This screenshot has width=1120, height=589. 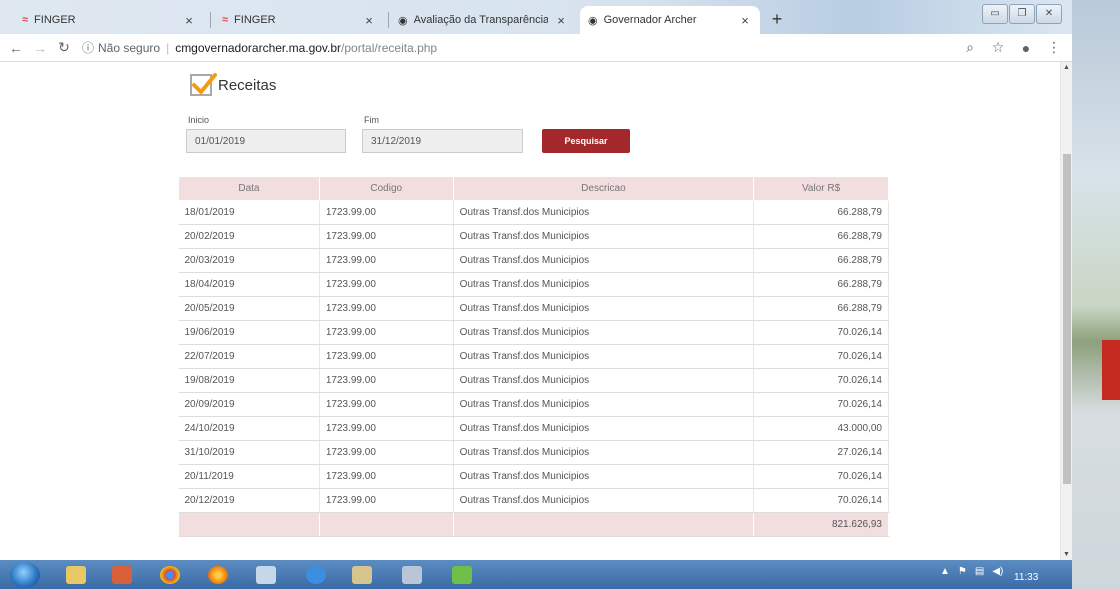 What do you see at coordinates (249, 284) in the screenshot?
I see `cell-date: 18/04/2019` at bounding box center [249, 284].